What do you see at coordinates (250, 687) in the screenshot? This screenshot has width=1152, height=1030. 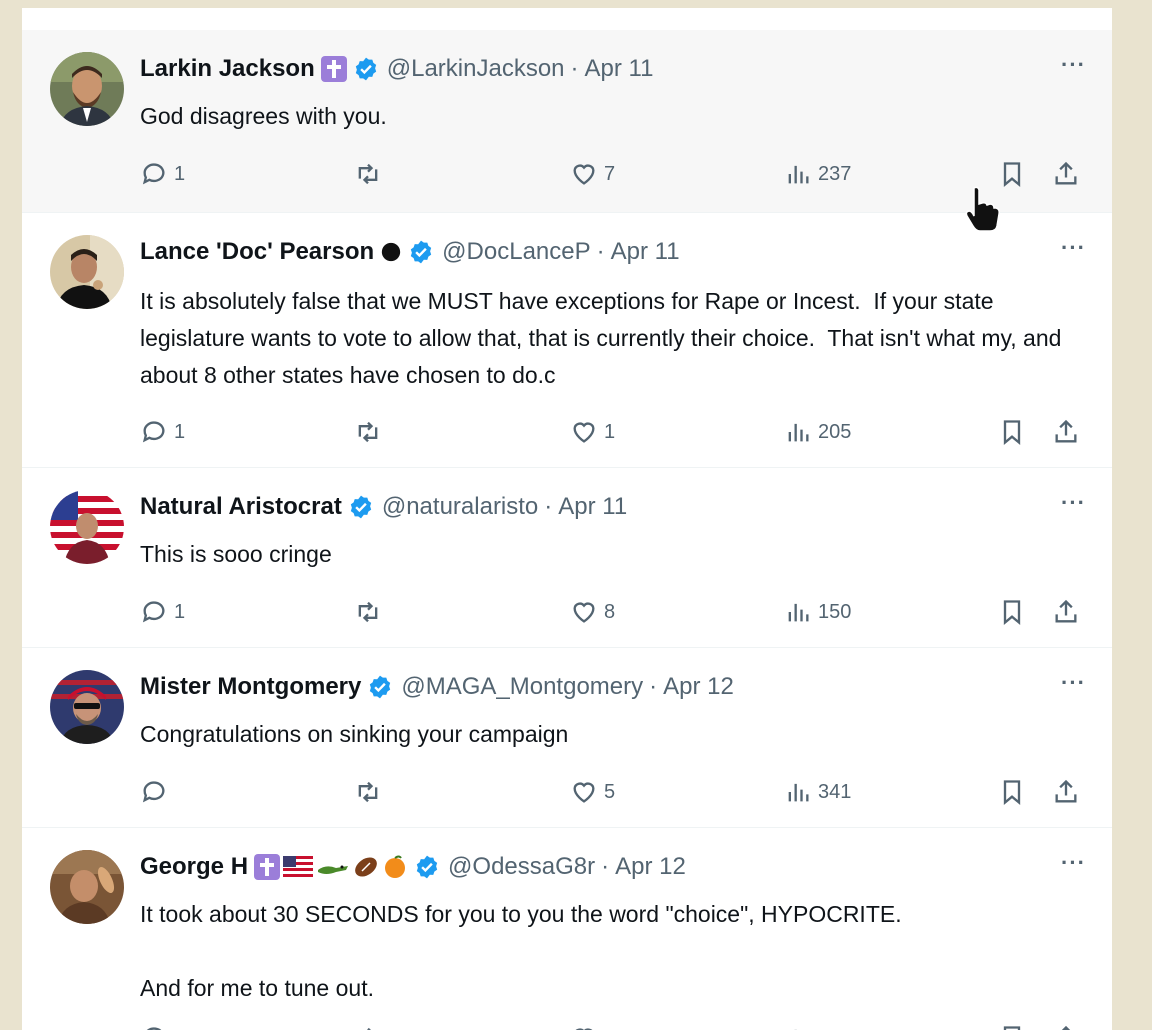 I see `author-name: Mister Montgomery` at bounding box center [250, 687].